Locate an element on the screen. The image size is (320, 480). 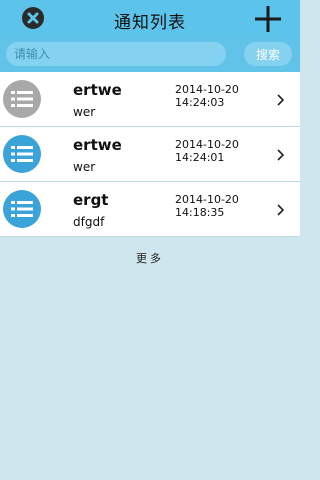
list-item: ertwe wer 2014-10-20 14:24:01 is located at coordinates (150, 154).